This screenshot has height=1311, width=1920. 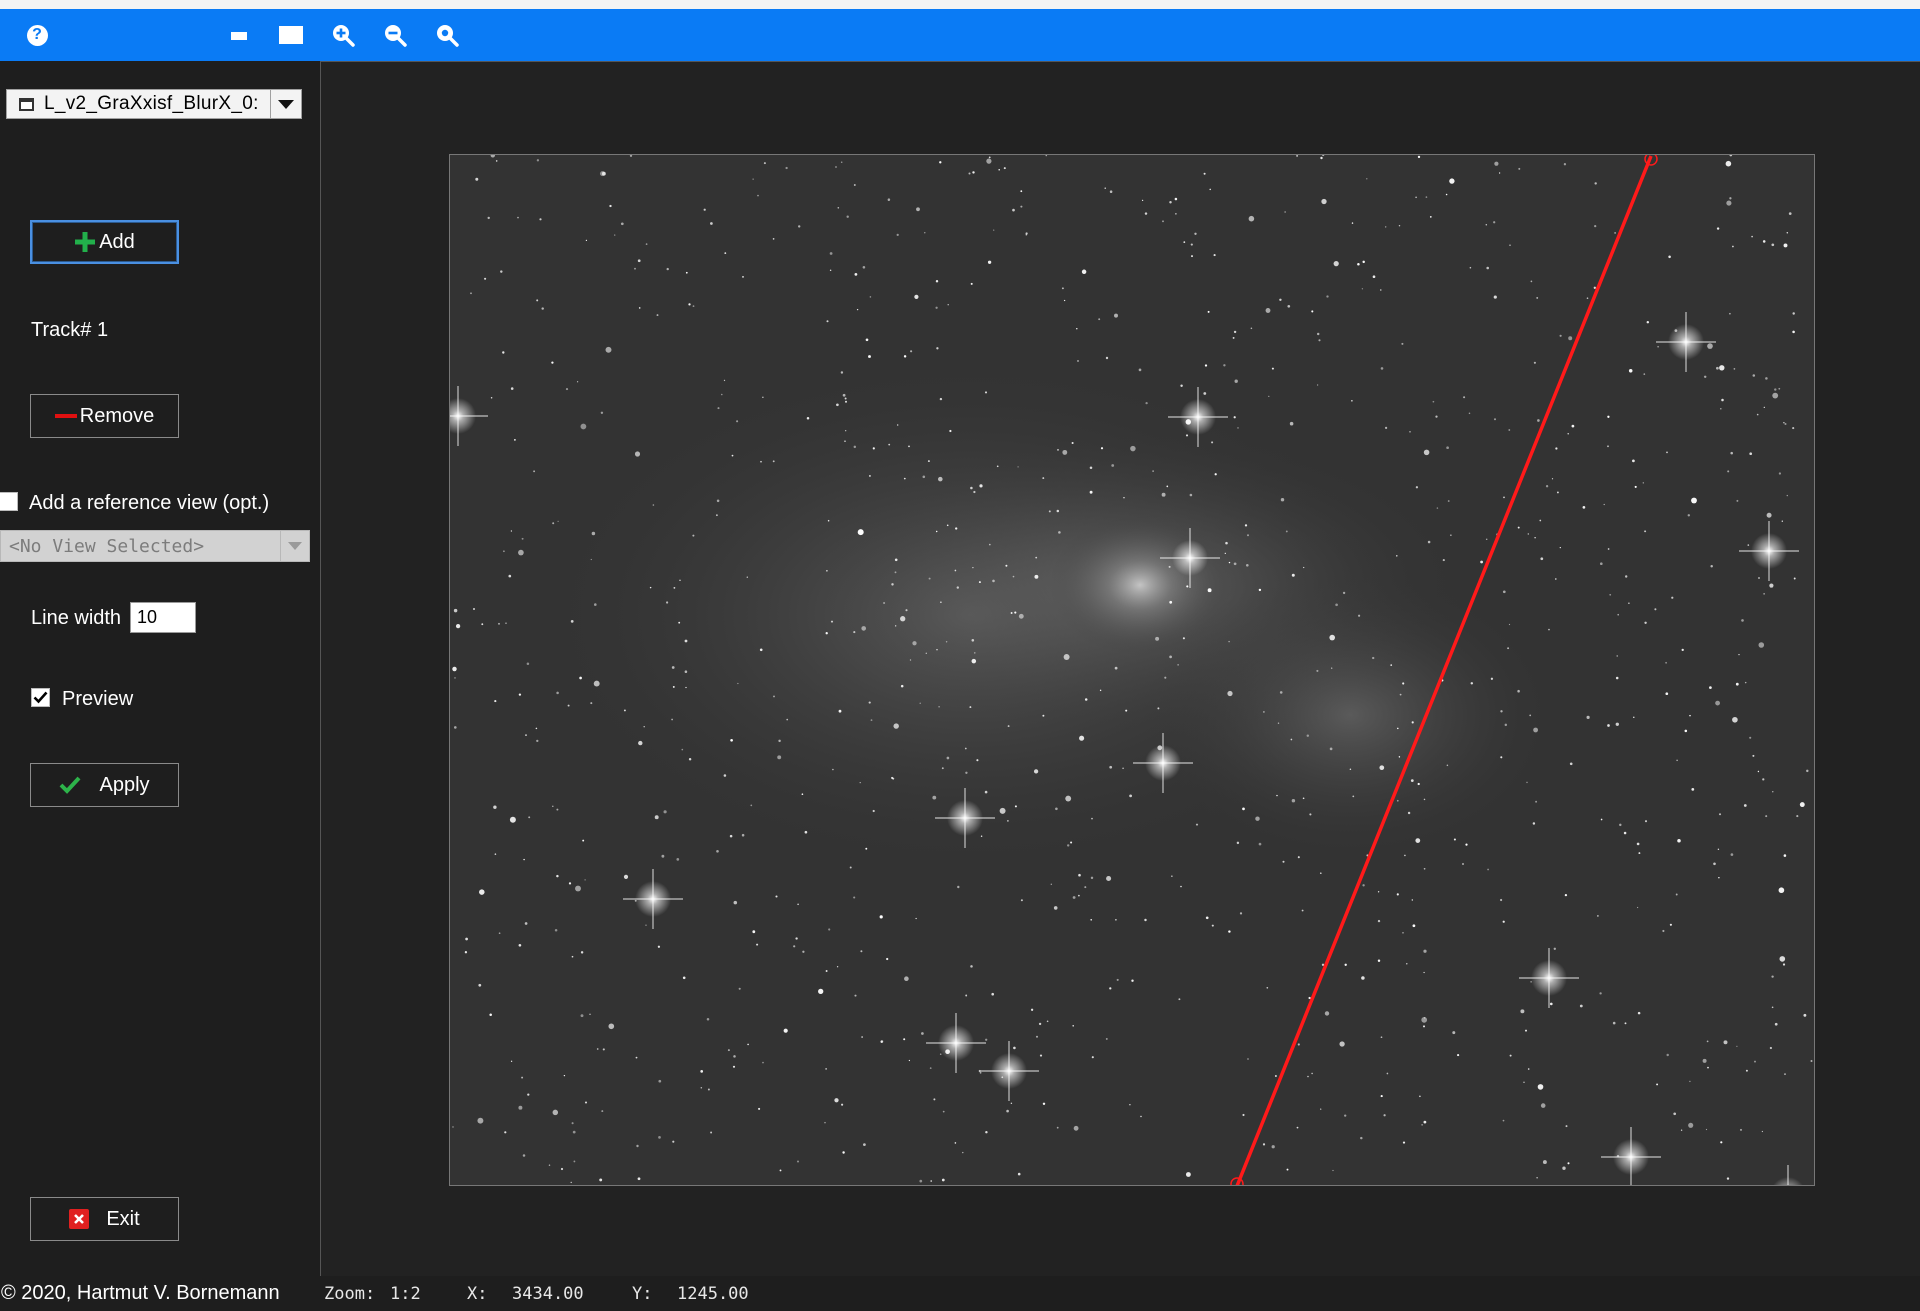 What do you see at coordinates (960, 4) in the screenshot?
I see `window-top-strip` at bounding box center [960, 4].